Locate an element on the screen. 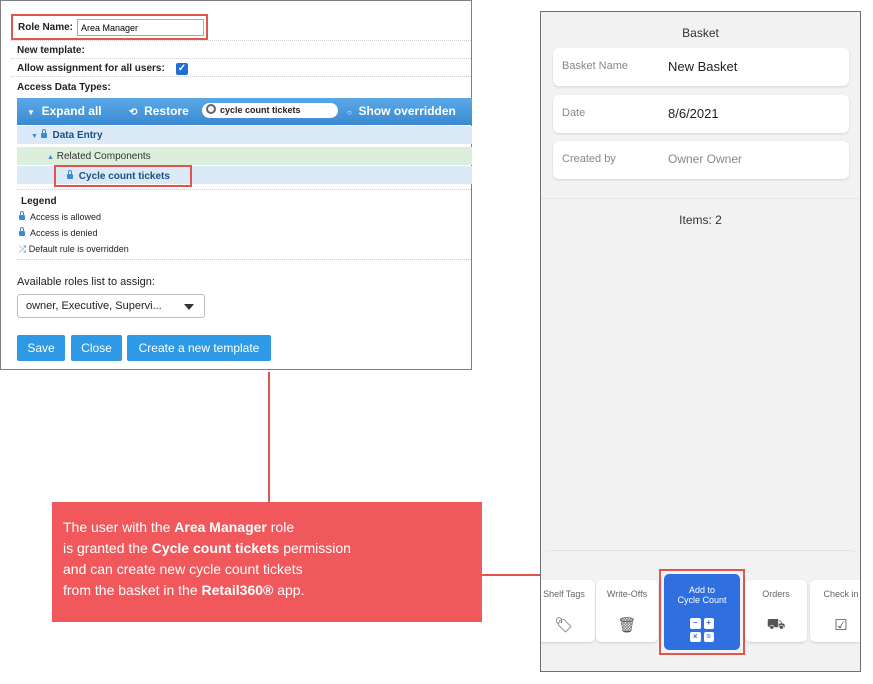 The height and width of the screenshot is (684, 873). trash-icon: 🗑 is located at coordinates (627, 625).